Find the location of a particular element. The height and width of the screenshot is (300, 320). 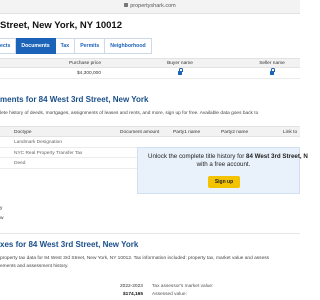

truncated-text: y is located at coordinates (1, 208).